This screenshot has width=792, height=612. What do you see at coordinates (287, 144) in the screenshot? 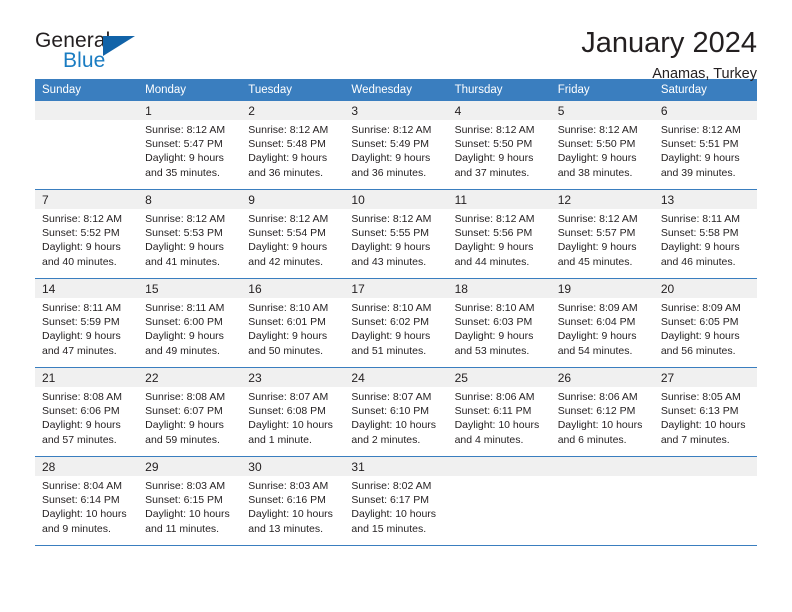
I see `sunset-text: Sunset: 5:48 PM` at bounding box center [287, 144].